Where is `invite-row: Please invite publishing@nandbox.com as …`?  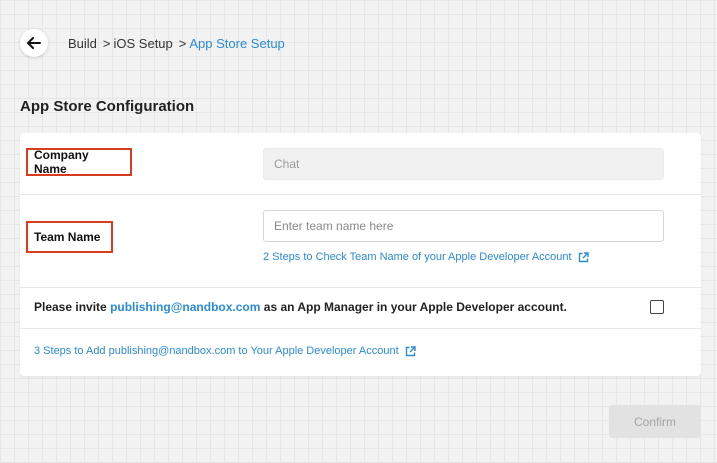 invite-row: Please invite publishing@nandbox.com as … is located at coordinates (360, 308).